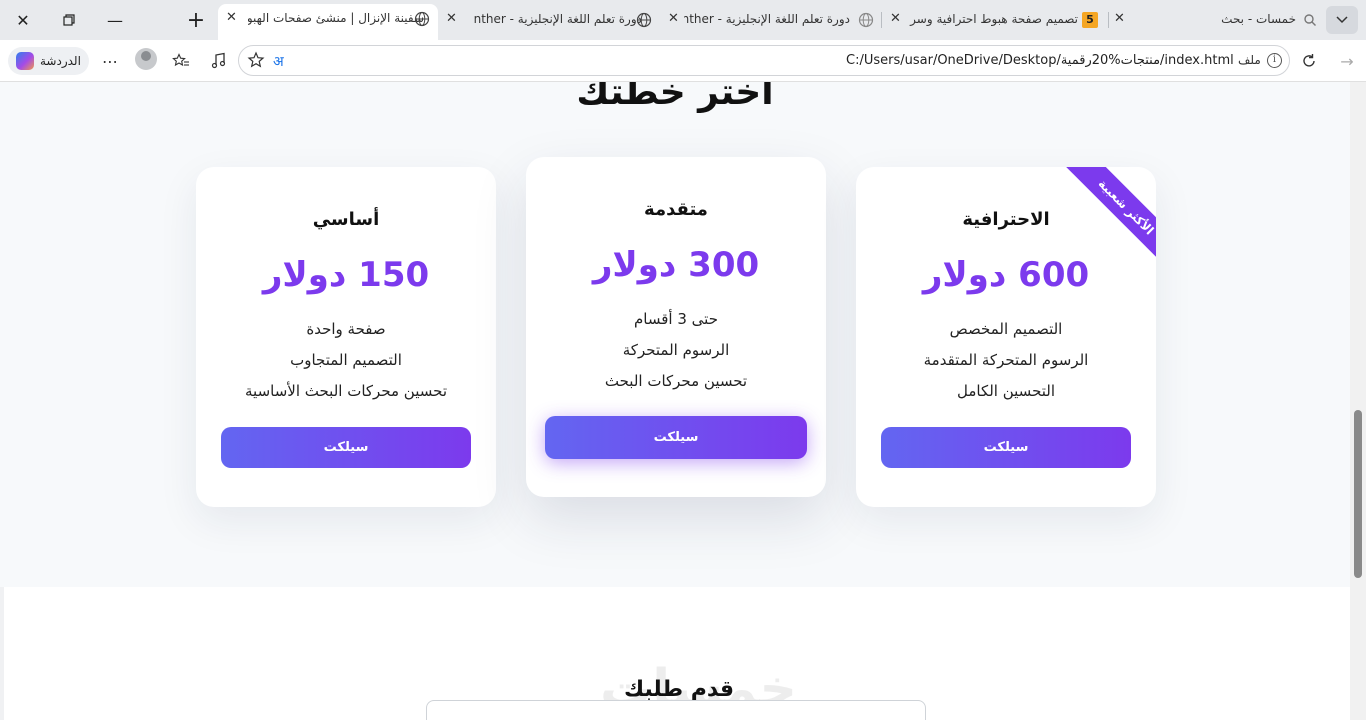  Describe the element at coordinates (1006, 329) in the screenshot. I see `plan-feature: التصميم المخصص` at that location.